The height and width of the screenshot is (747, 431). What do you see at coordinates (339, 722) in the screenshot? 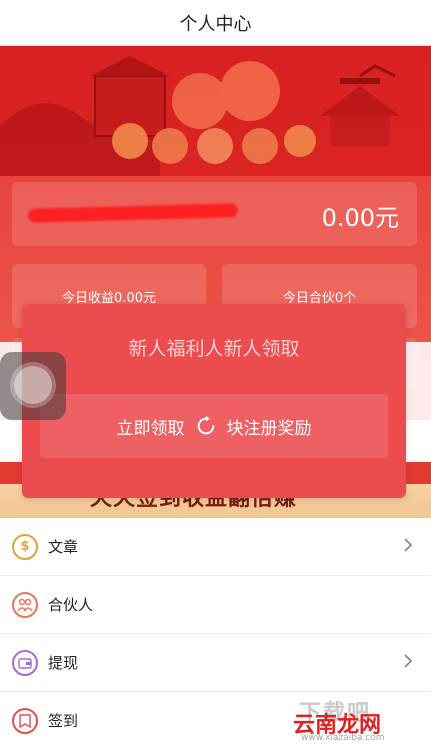
I see `site-watermark: 下载吧 云南龙网 www.xiazaiba.com` at bounding box center [339, 722].